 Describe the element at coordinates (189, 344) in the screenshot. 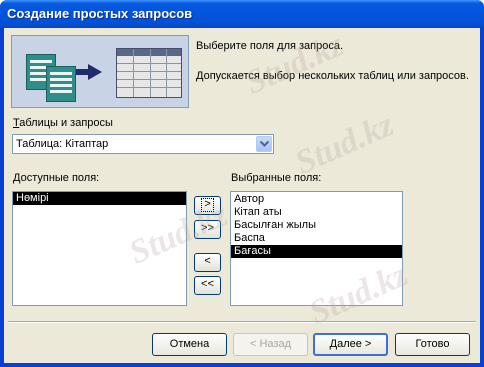

I see `cancel-button: Отмена` at that location.